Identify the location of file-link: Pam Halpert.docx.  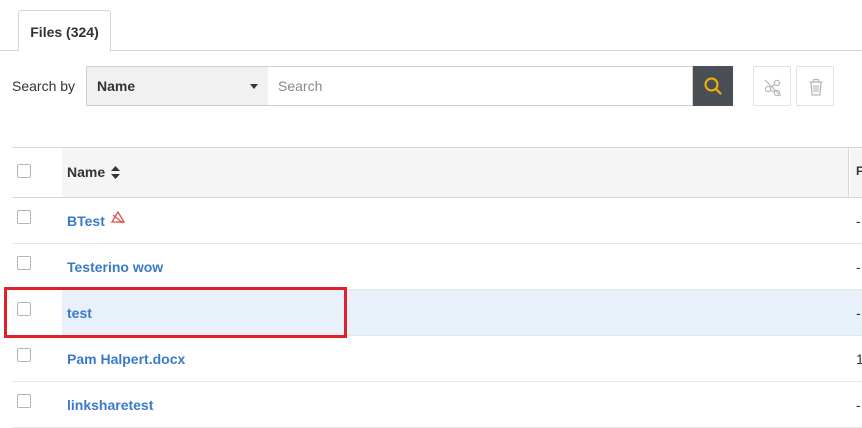
(126, 359).